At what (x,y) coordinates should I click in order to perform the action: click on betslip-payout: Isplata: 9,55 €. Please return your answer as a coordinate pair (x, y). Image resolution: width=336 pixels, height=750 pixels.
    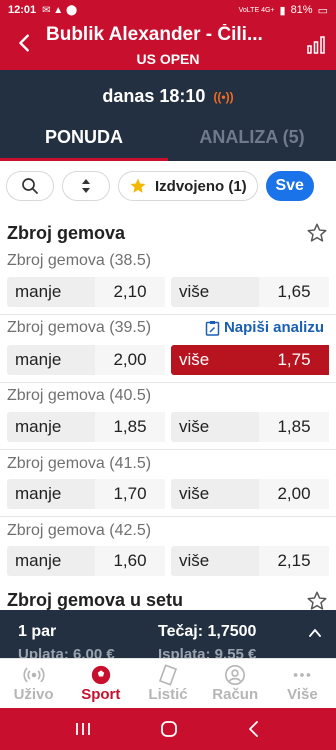
    Looking at the image, I should click on (207, 652).